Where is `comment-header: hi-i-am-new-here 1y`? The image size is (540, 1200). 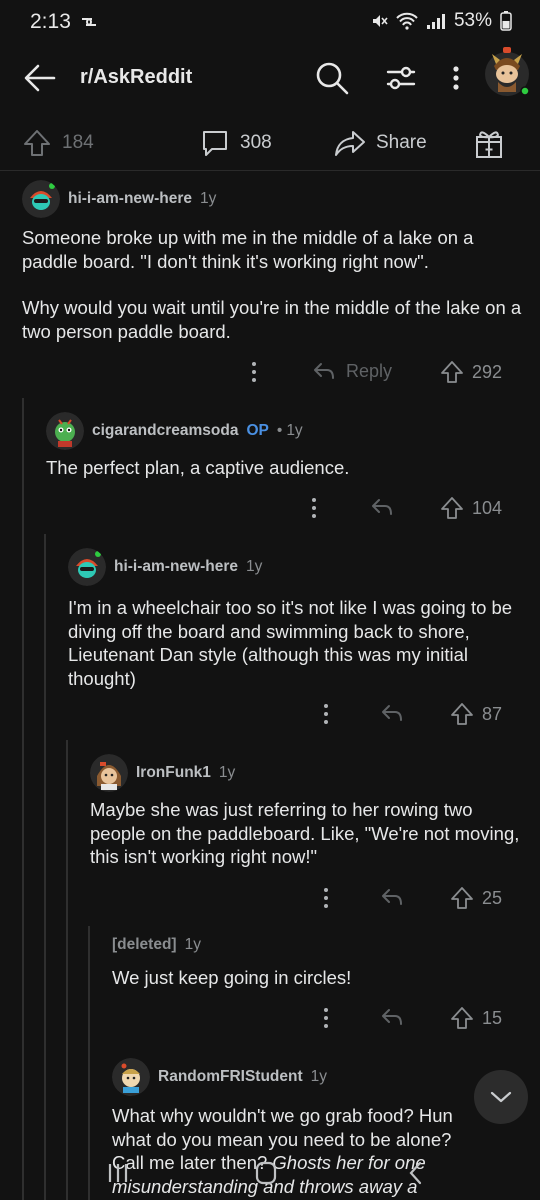
comment-header: hi-i-am-new-here 1y is located at coordinates (165, 567).